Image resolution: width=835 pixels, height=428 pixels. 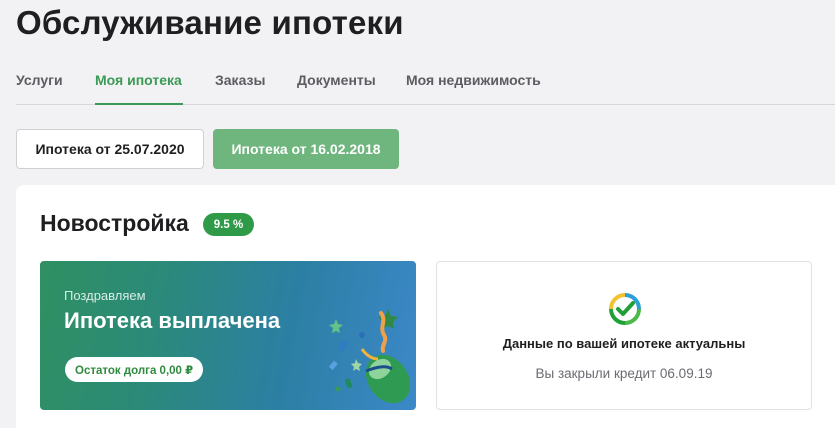 What do you see at coordinates (369, 356) in the screenshot?
I see `confetti-popper-icon` at bounding box center [369, 356].